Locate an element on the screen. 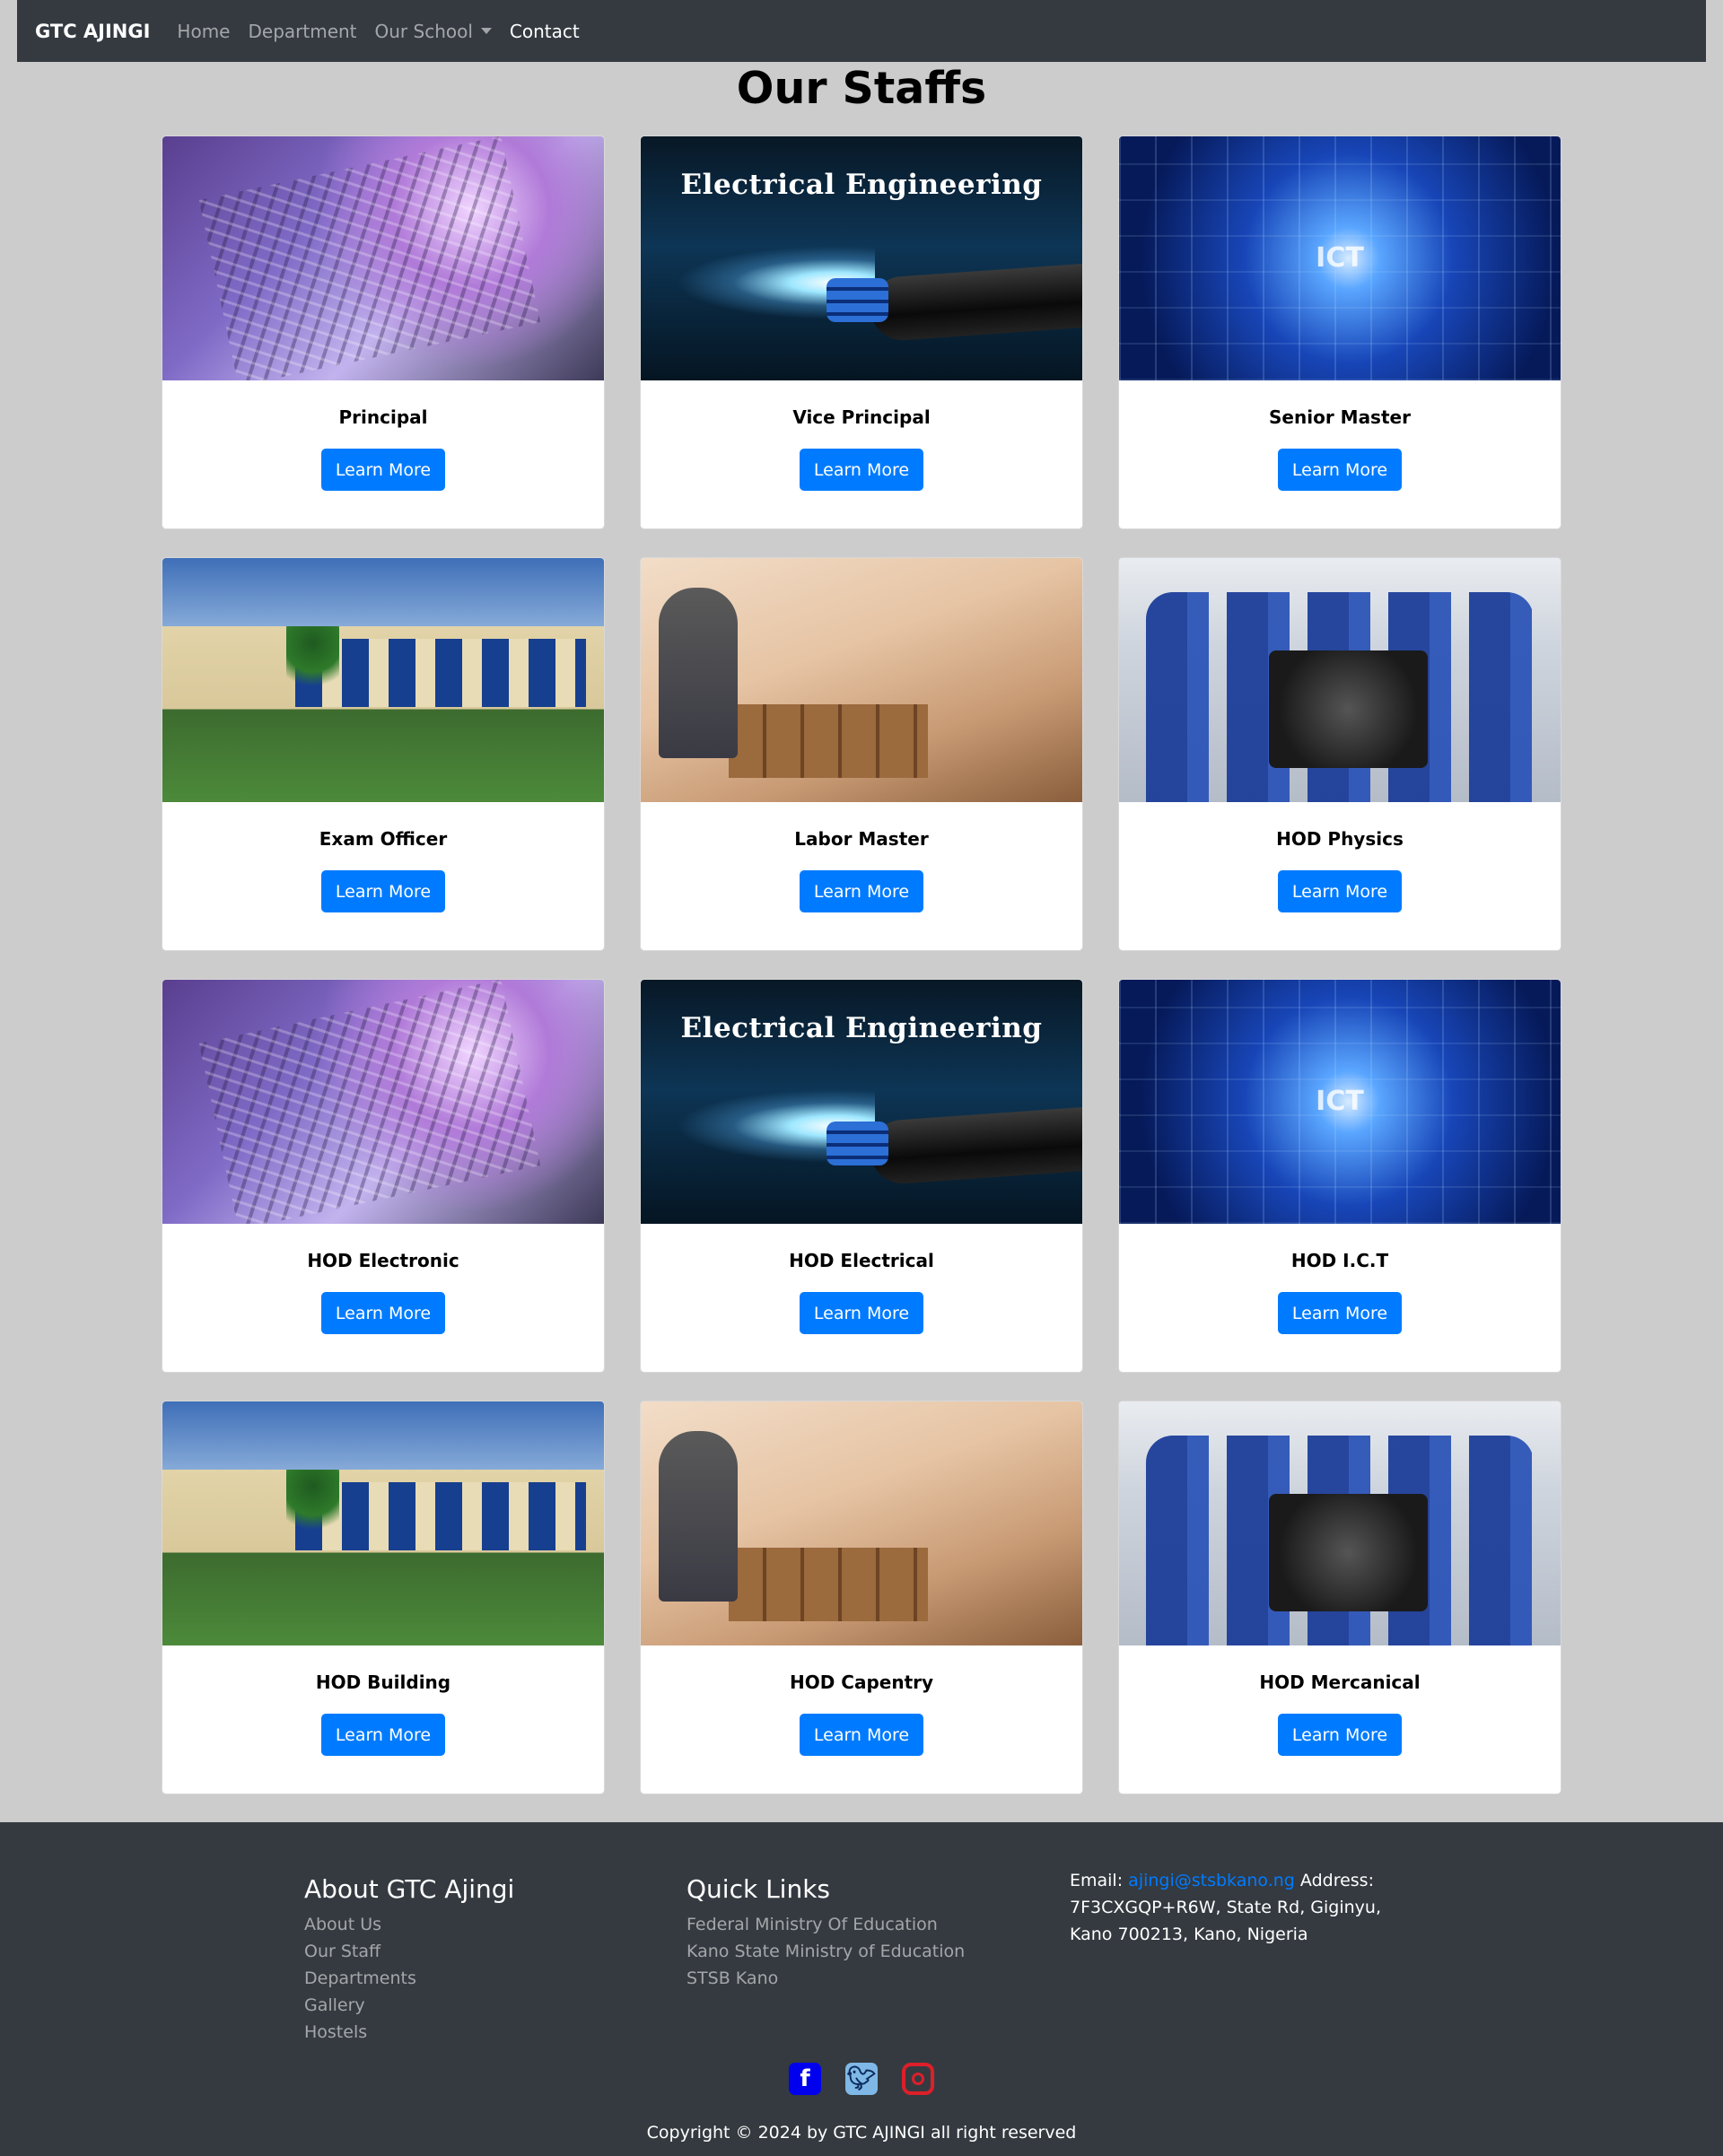 The image size is (1723, 2156). staff-card: HOD Building Learn More is located at coordinates (383, 1597).